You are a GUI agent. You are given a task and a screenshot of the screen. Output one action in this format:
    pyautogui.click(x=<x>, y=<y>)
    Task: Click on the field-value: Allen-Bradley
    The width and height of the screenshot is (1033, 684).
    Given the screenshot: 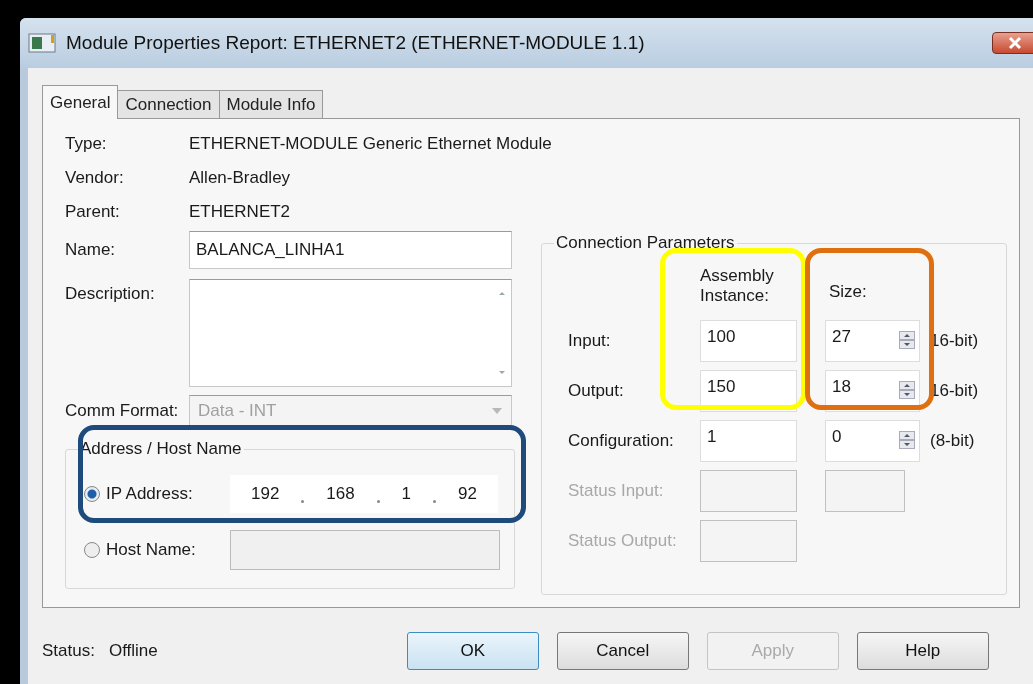 What is the action you would take?
    pyautogui.click(x=240, y=178)
    